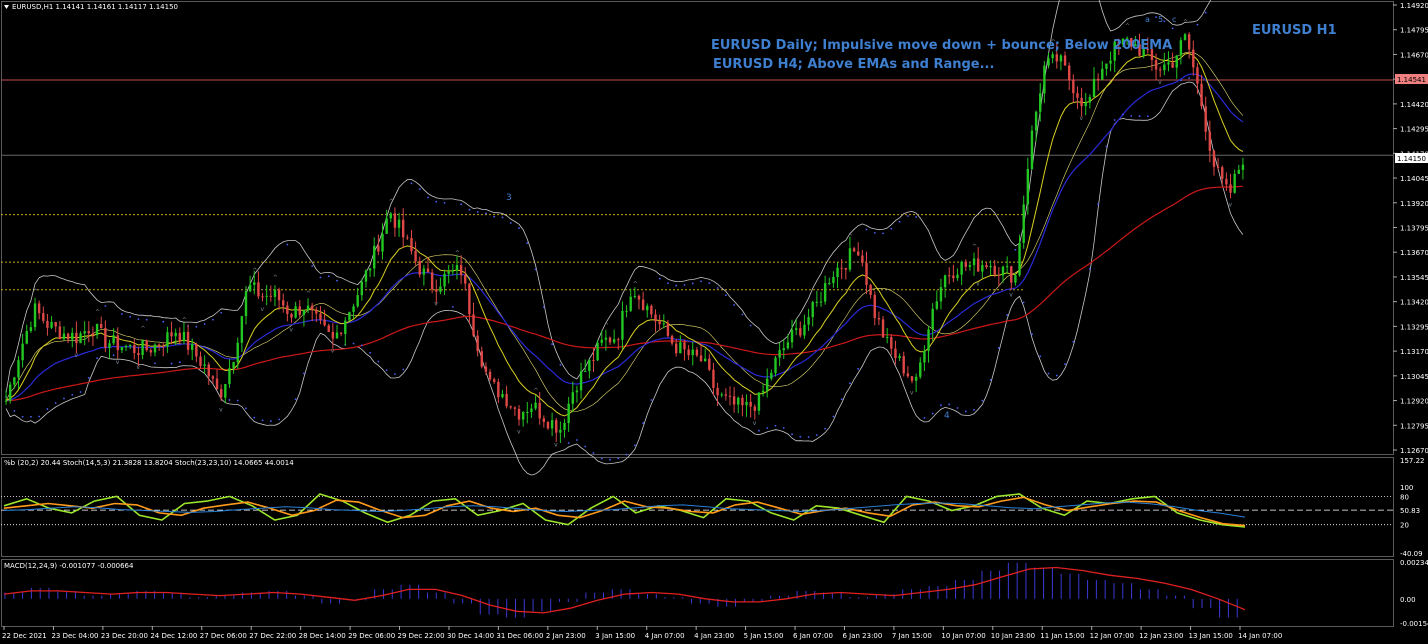  I want to click on time-tick-label: 13 Jan 15:00, so click(1211, 636).